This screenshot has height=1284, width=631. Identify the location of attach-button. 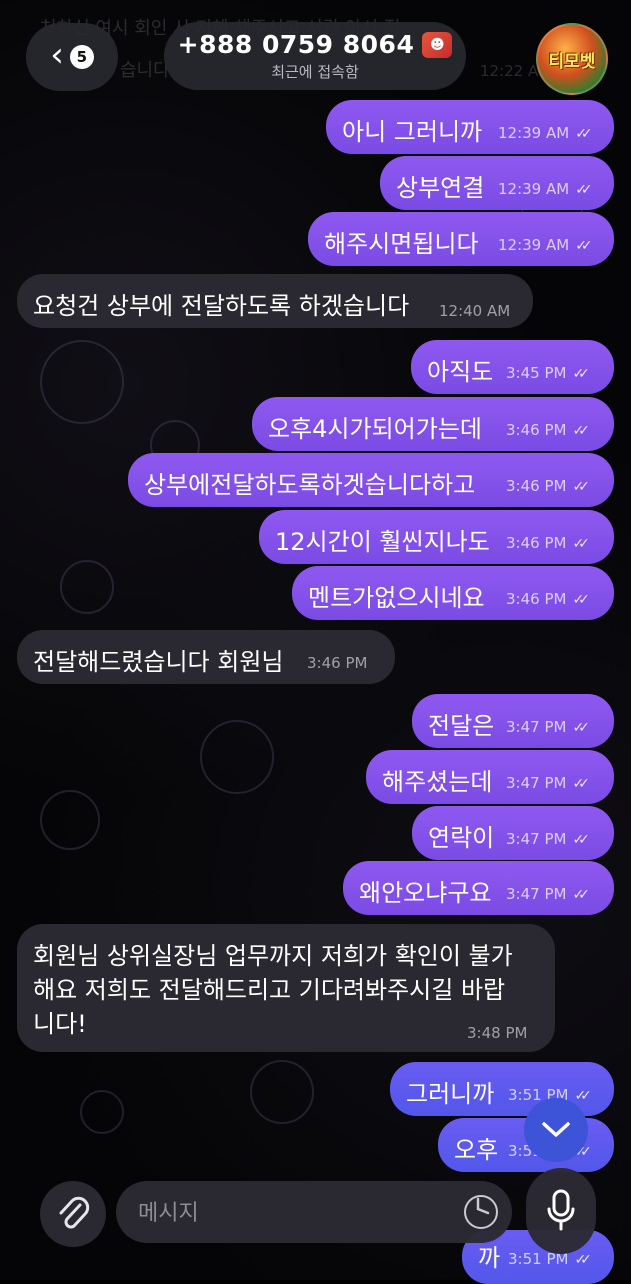
(73, 1214).